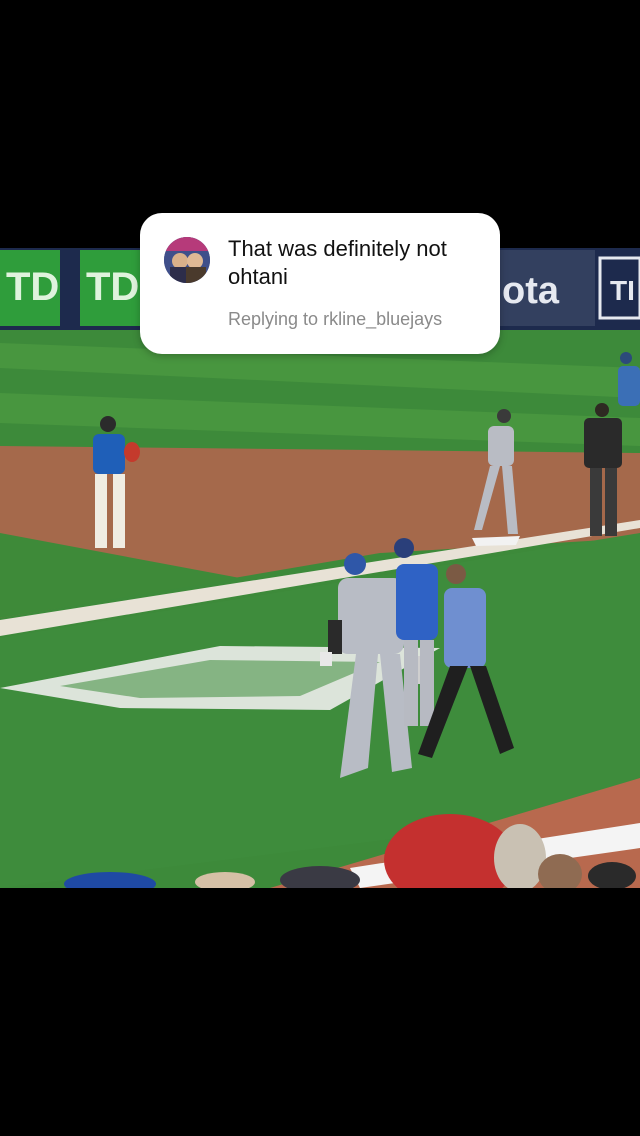 The image size is (640, 1136). What do you see at coordinates (187, 260) in the screenshot?
I see `avatar-icon` at bounding box center [187, 260].